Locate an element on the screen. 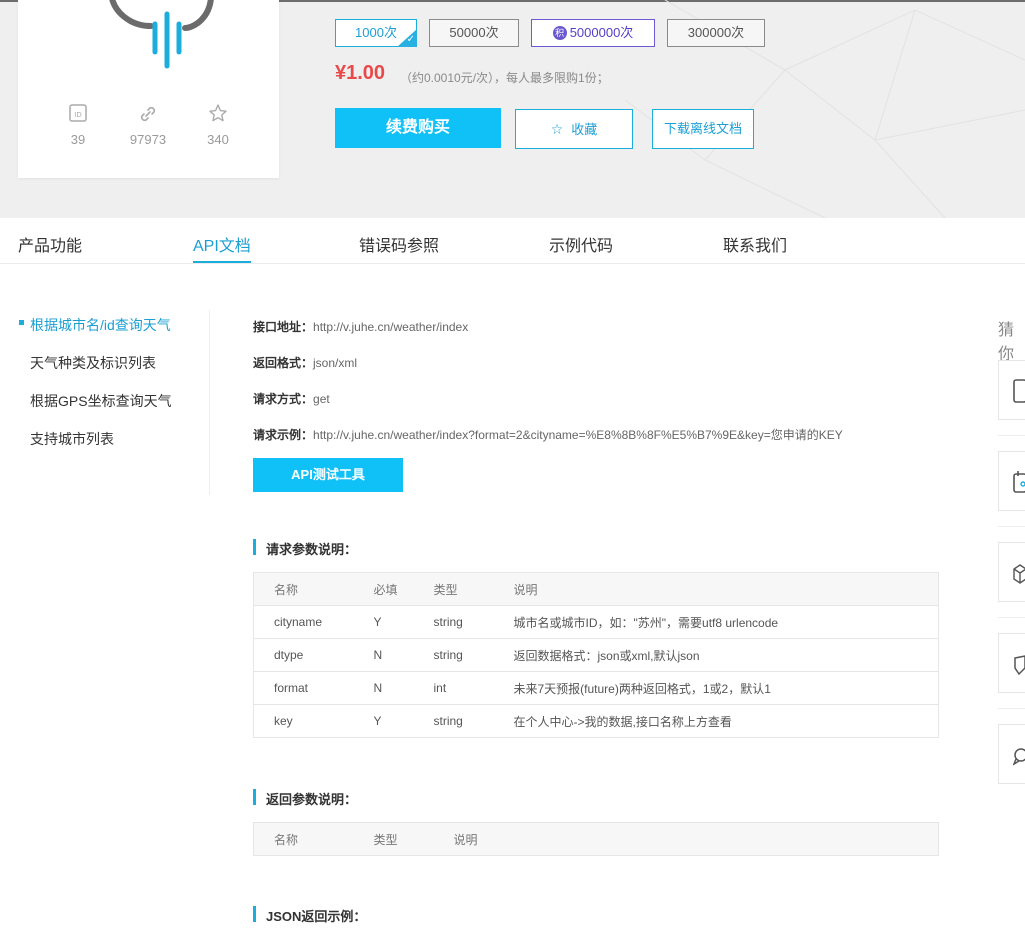 The width and height of the screenshot is (1025, 938). table-row: dtype N string 返回数据格式：json或xml,默认json is located at coordinates (596, 655).